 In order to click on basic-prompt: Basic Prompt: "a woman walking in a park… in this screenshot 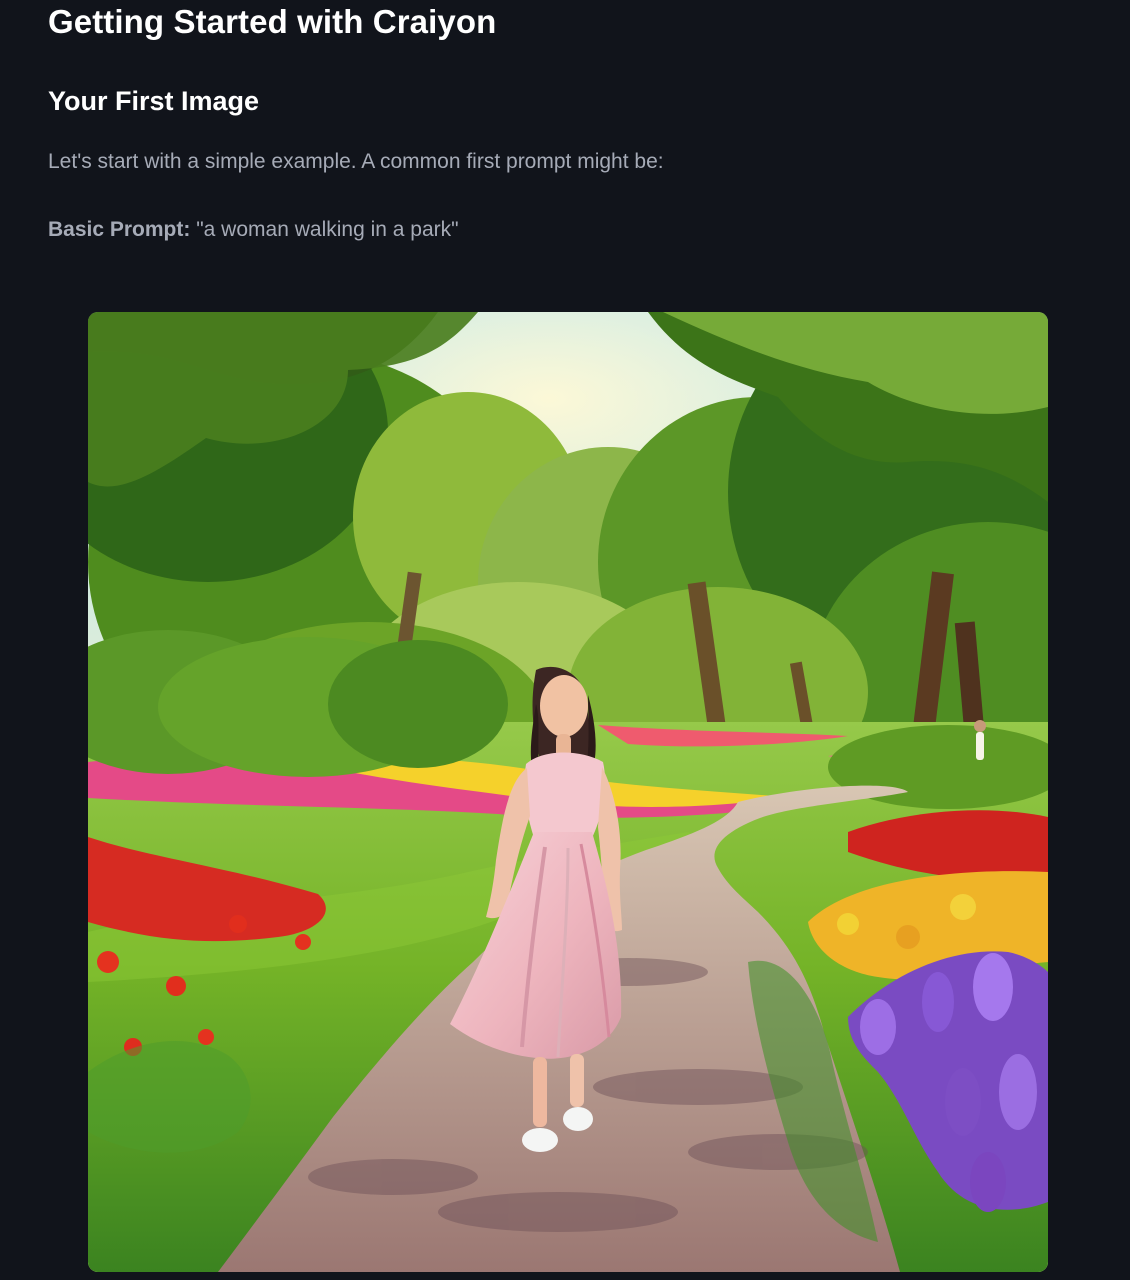, I will do `click(253, 230)`.